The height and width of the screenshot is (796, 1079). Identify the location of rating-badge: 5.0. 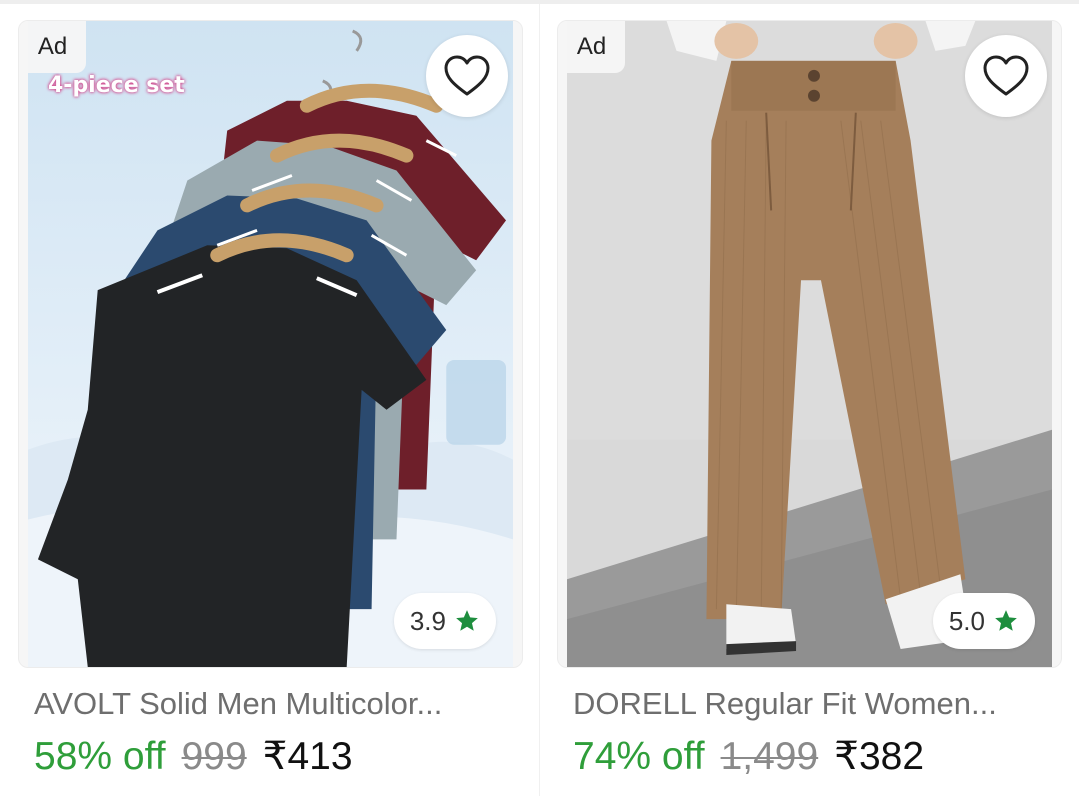
(983, 621).